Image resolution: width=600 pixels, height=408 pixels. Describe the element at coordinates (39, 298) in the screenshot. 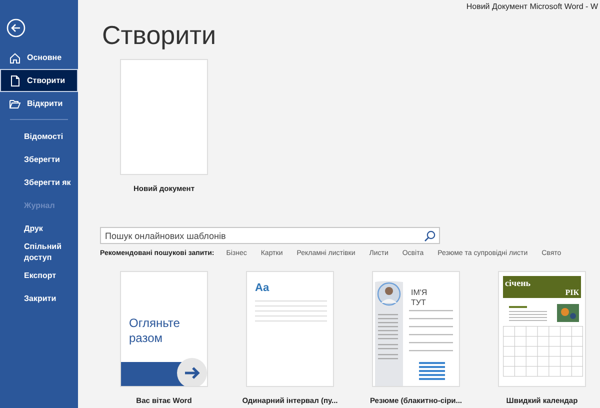

I see `sidebar-item: Закрити` at that location.